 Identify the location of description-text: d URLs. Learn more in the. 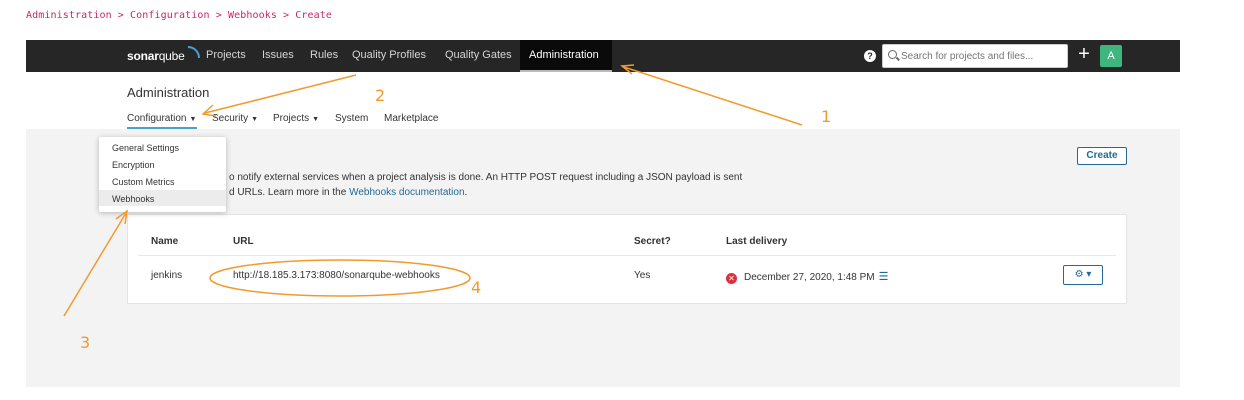
(289, 192).